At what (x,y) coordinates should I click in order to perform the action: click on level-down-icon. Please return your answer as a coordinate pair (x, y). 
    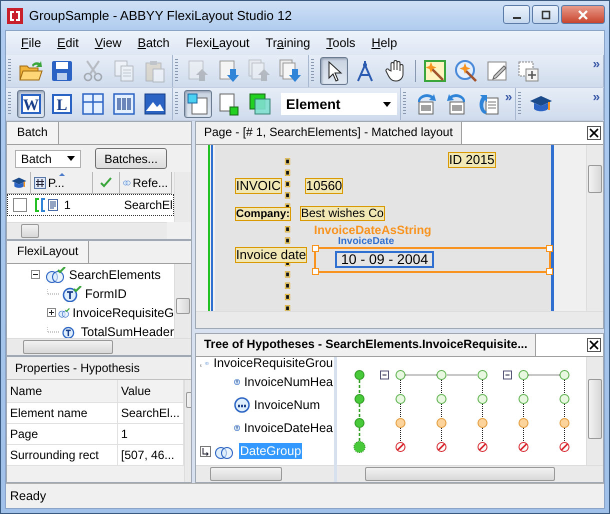
    Looking at the image, I should click on (205, 451).